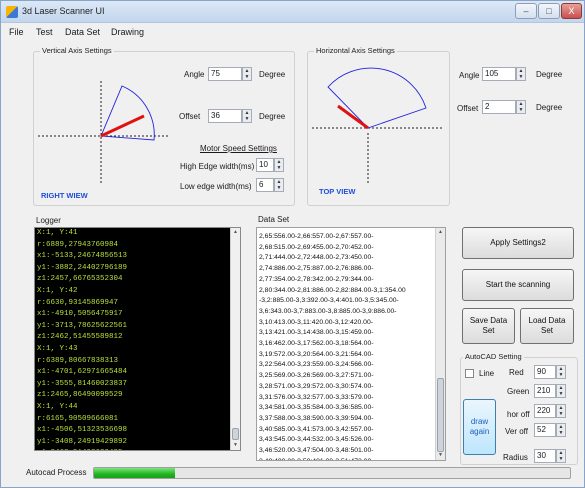 This screenshot has height=488, width=585. What do you see at coordinates (316, 418) in the screenshot?
I see `dataset-line: 3,37:588.00-3,38:590.00-3,39:594.00-` at bounding box center [316, 418].